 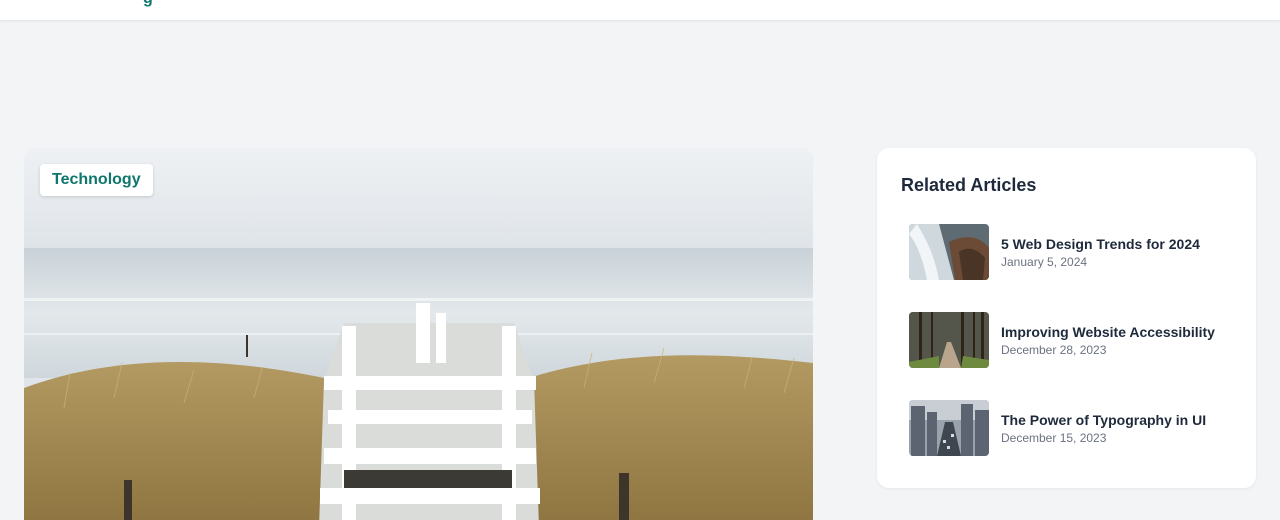 What do you see at coordinates (1108, 332) in the screenshot?
I see `related-article-title: Improving Website Accessibility` at bounding box center [1108, 332].